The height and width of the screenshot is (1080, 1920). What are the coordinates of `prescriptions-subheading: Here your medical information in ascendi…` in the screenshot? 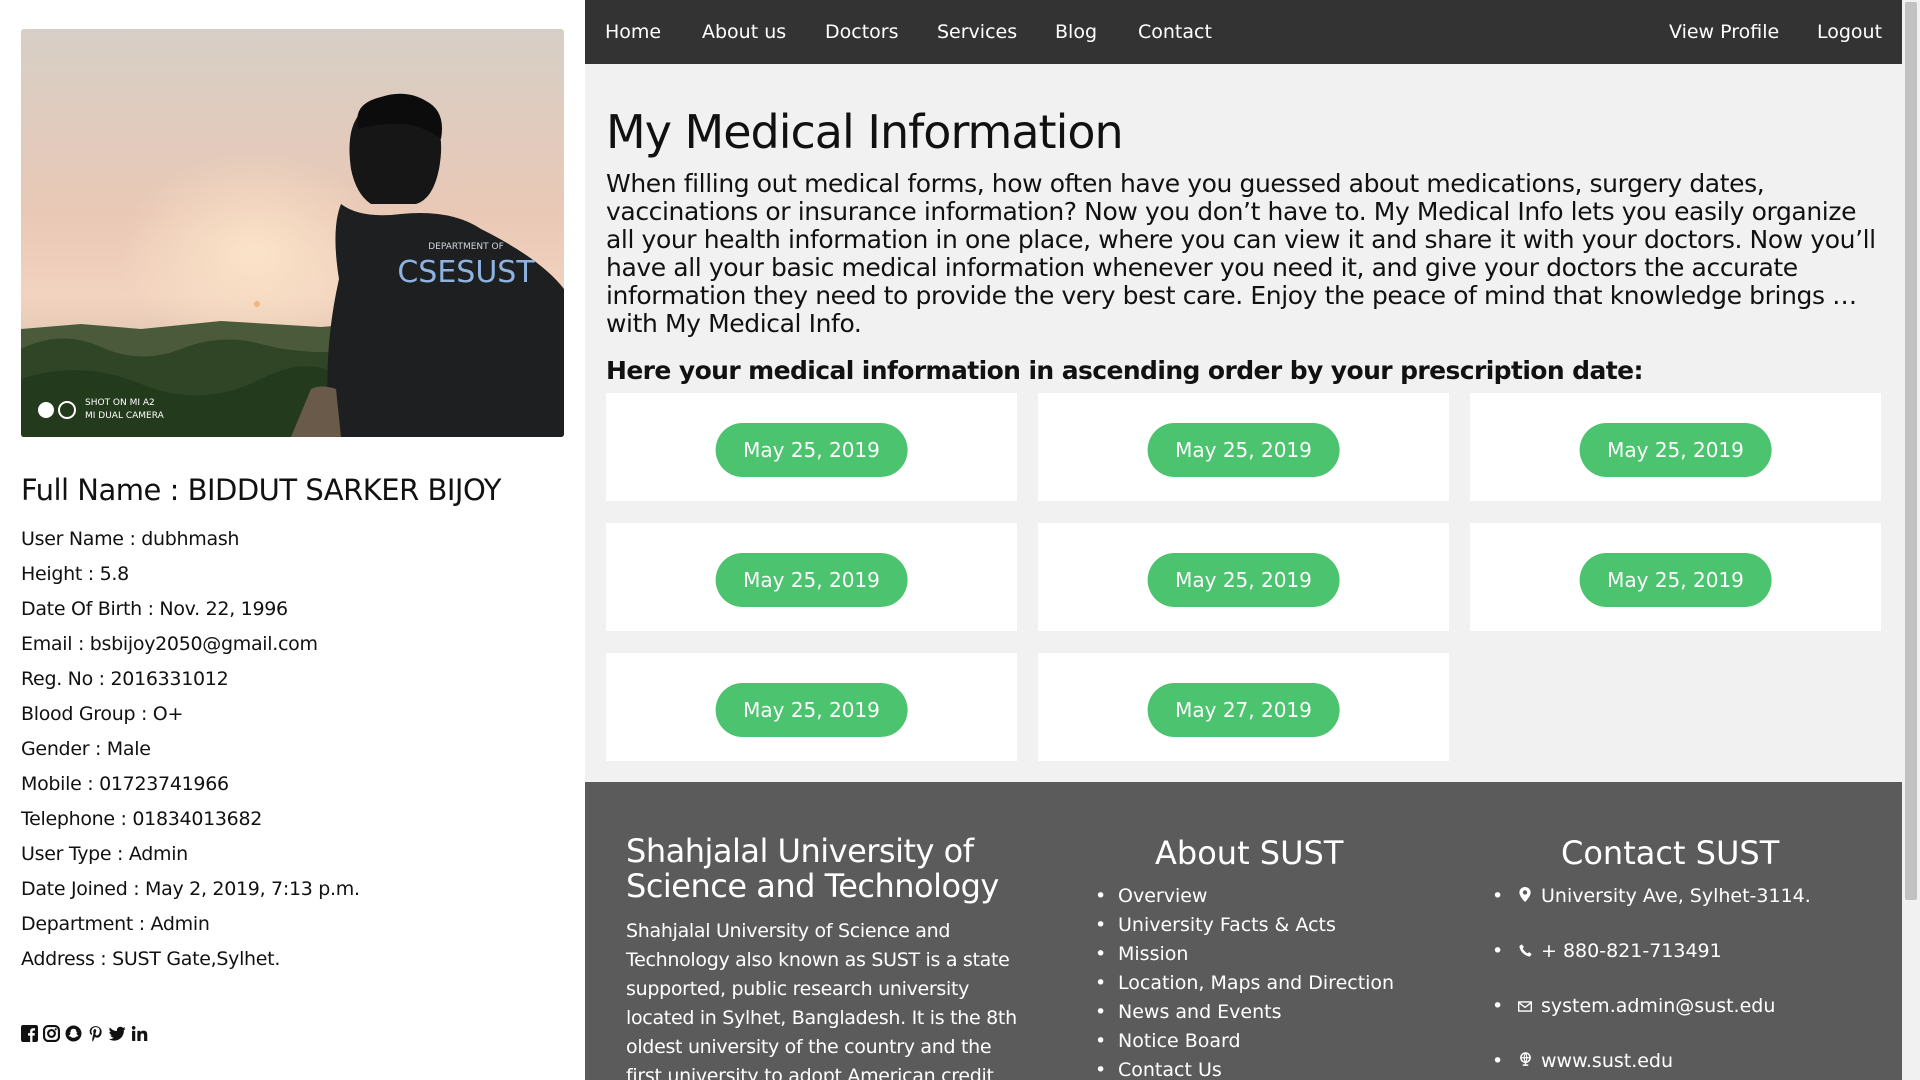 It's located at (1124, 370).